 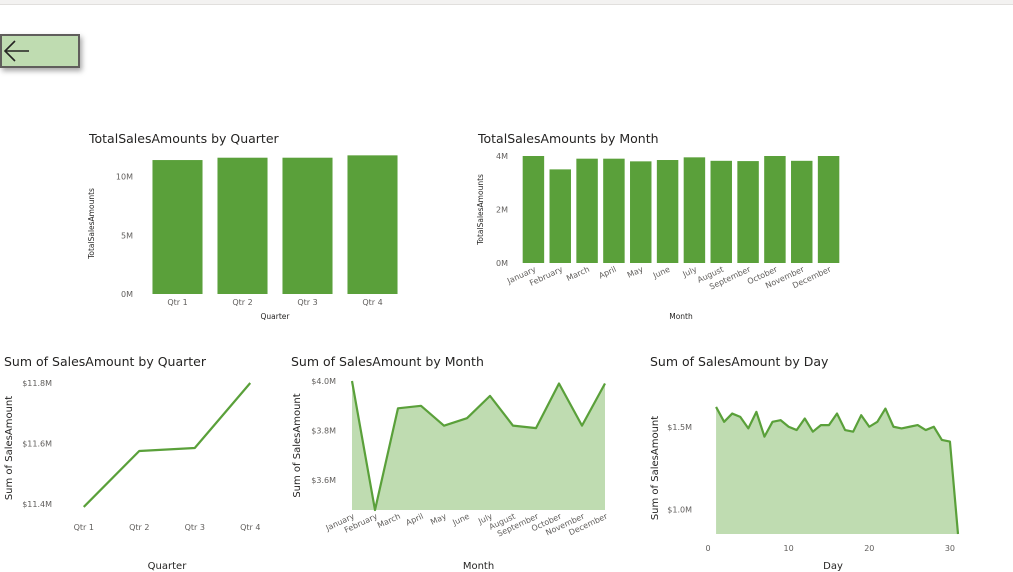 What do you see at coordinates (679, 509) in the screenshot?
I see `y-tick-label: $1.0M` at bounding box center [679, 509].